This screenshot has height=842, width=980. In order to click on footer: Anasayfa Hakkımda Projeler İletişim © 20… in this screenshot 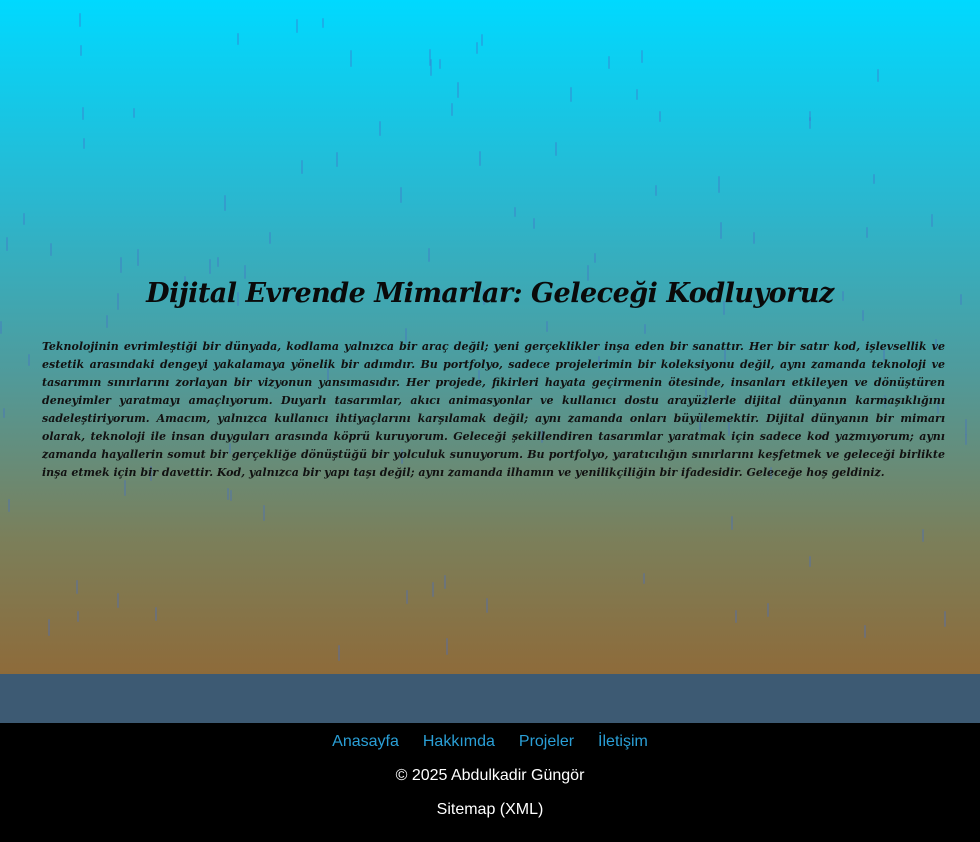, I will do `click(490, 782)`.